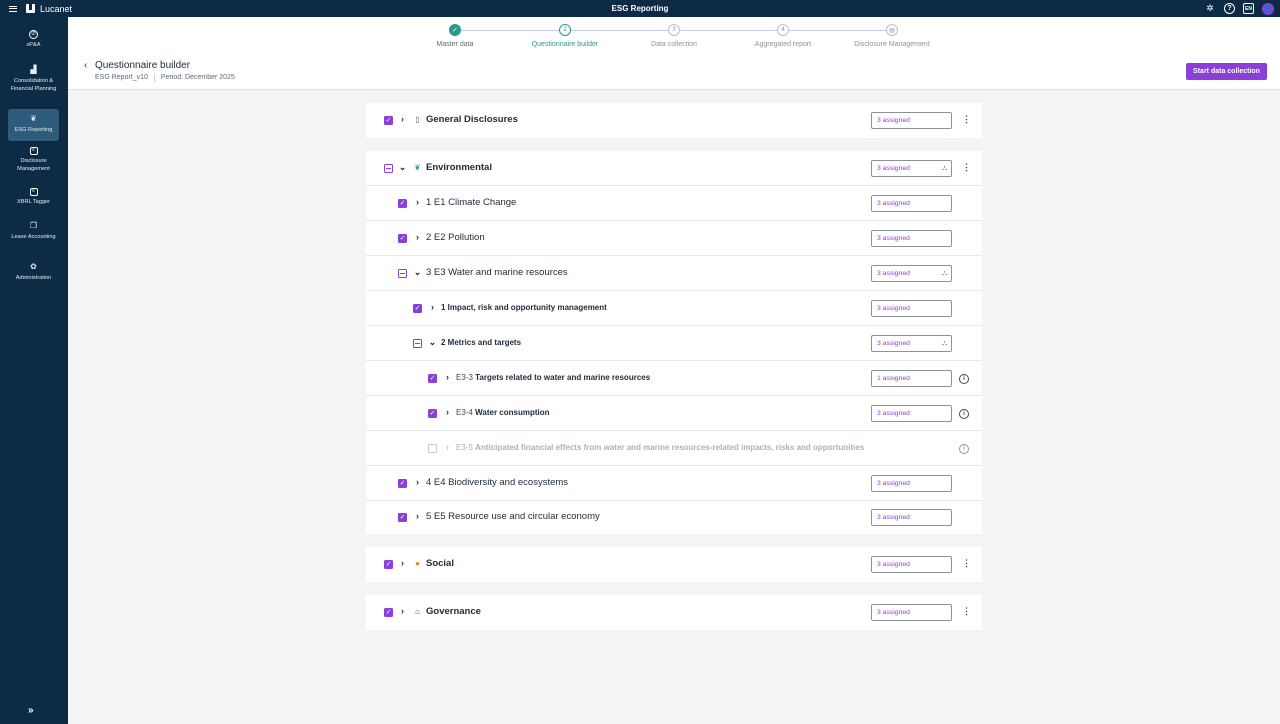  I want to click on brand: Lucanet, so click(49, 9).